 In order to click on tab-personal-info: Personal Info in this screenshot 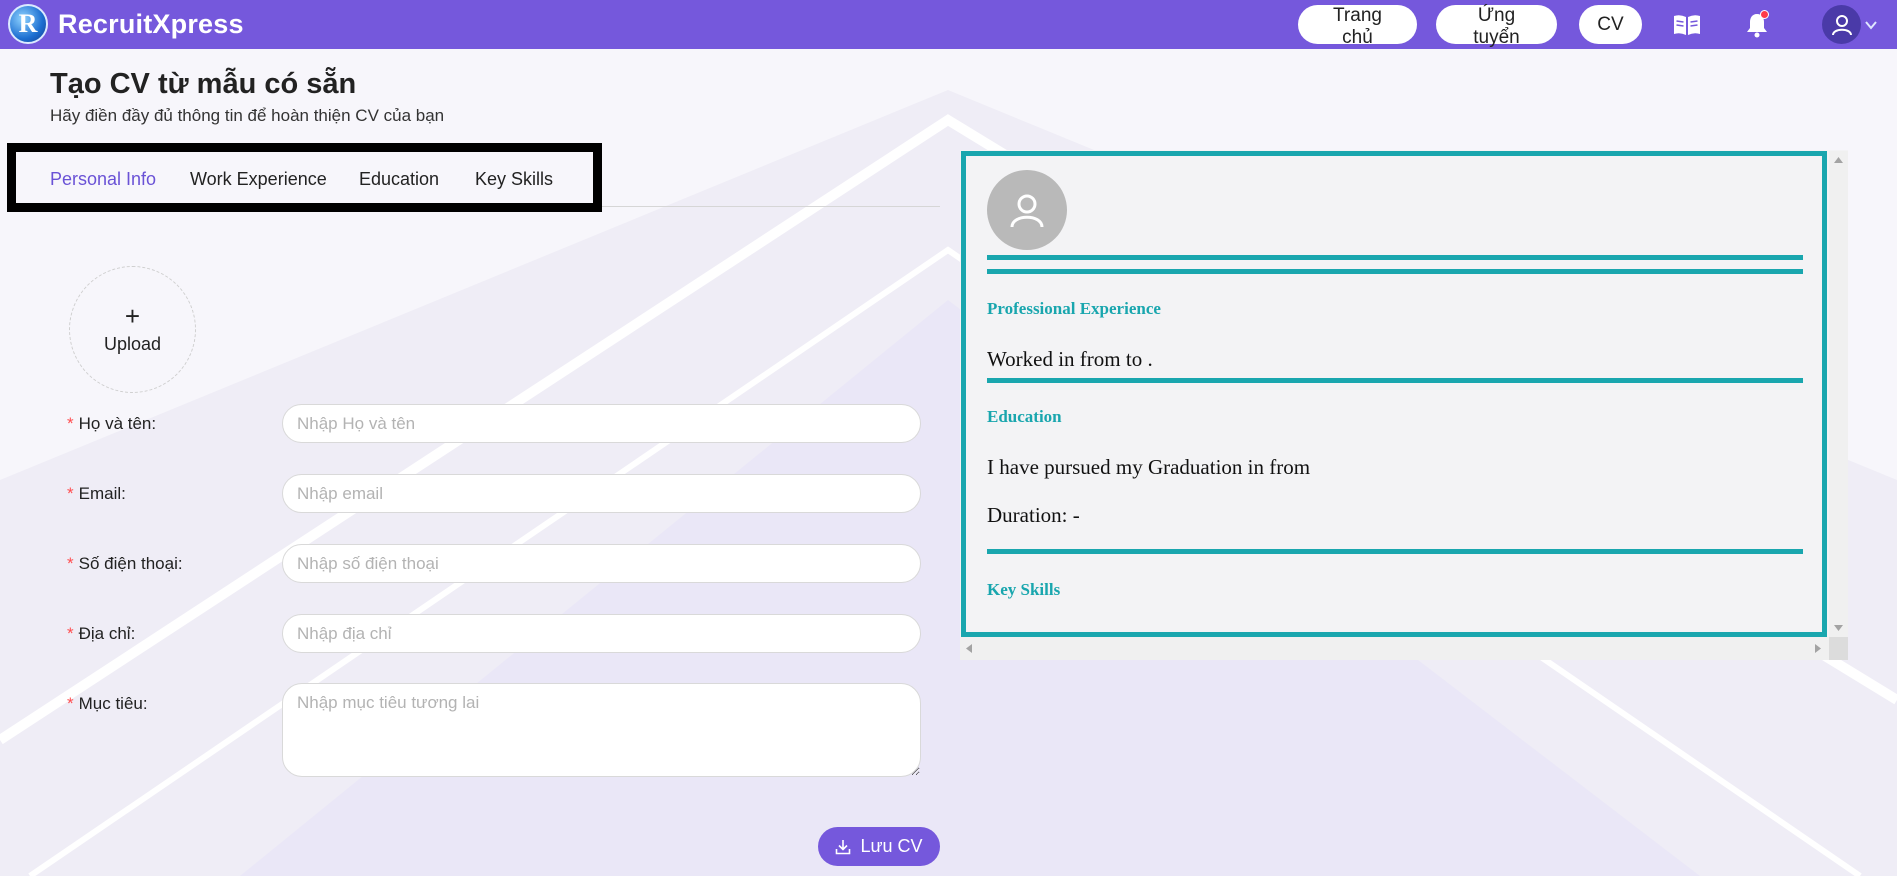, I will do `click(103, 179)`.